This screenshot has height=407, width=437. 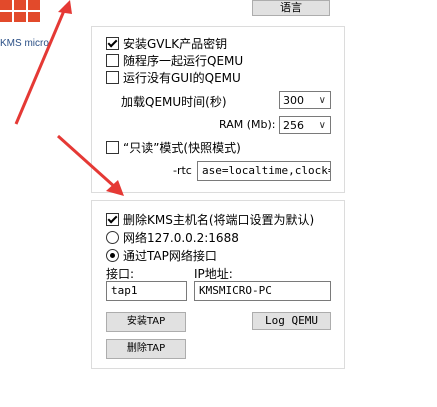 I want to click on annotation-arrows, so click(x=69, y=98).